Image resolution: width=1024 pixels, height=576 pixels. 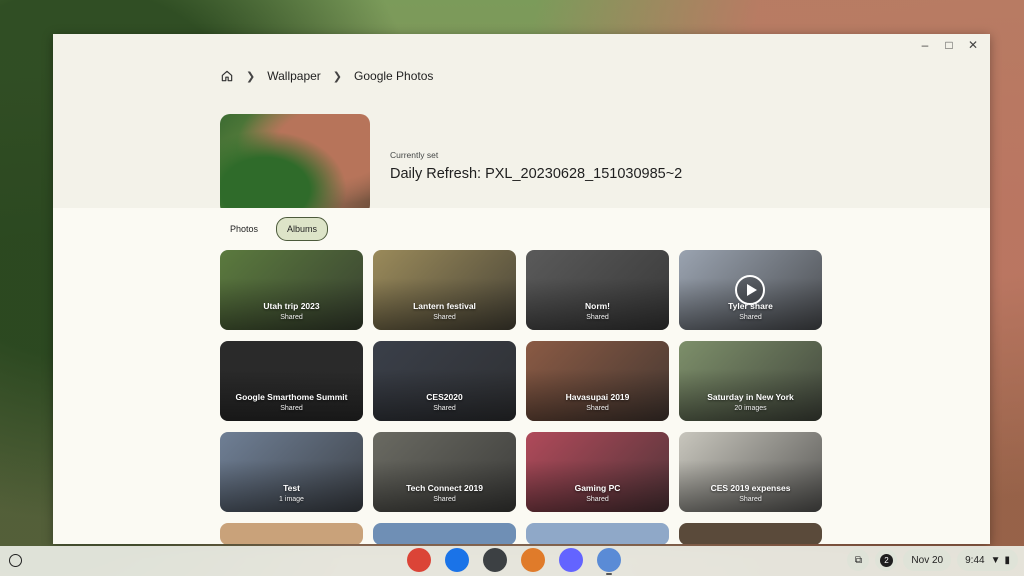 I want to click on wallpaper-icon, so click(x=609, y=561).